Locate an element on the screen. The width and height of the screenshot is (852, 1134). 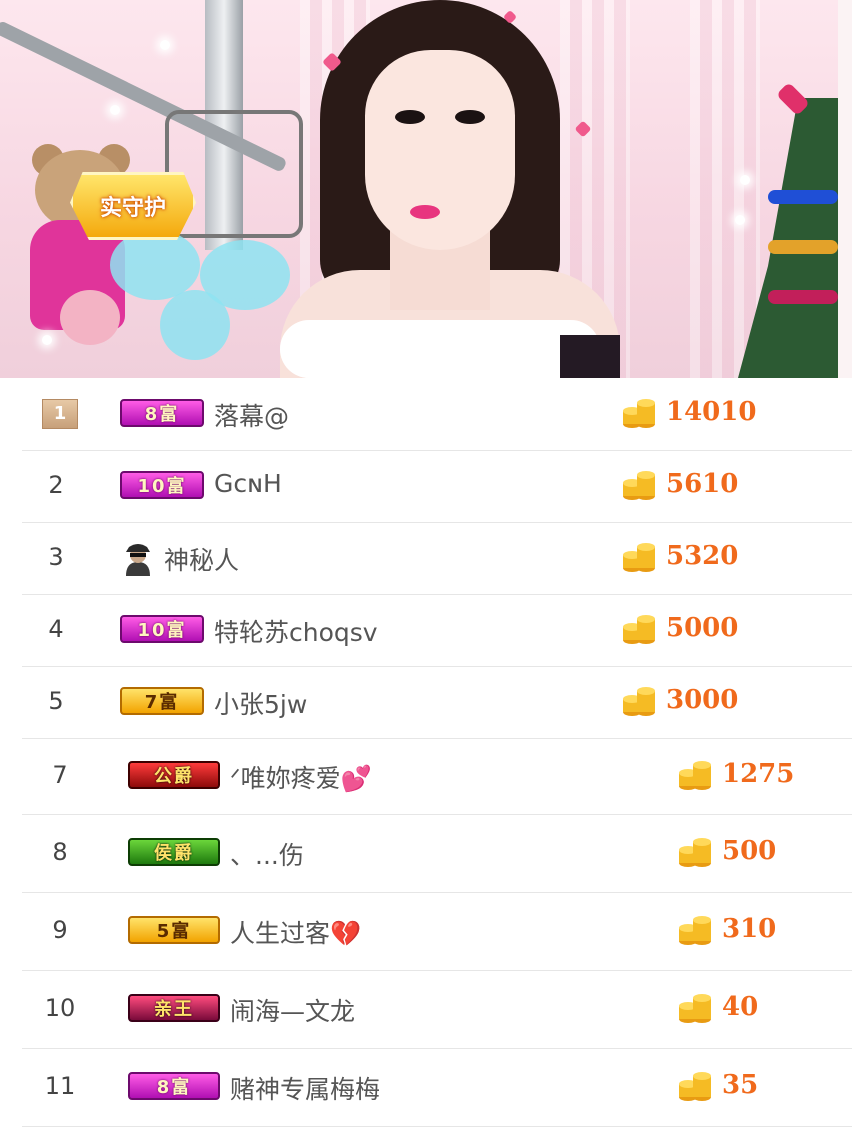
rank-number: 10 is located at coordinates (60, 1008).